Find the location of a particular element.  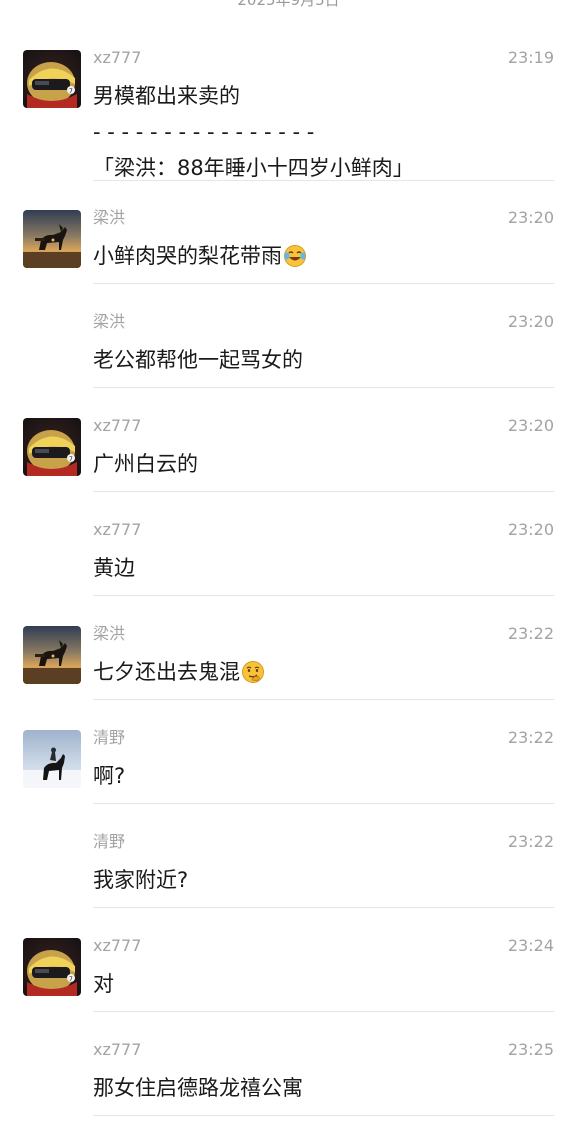

message-text: 啊? is located at coordinates (109, 776).